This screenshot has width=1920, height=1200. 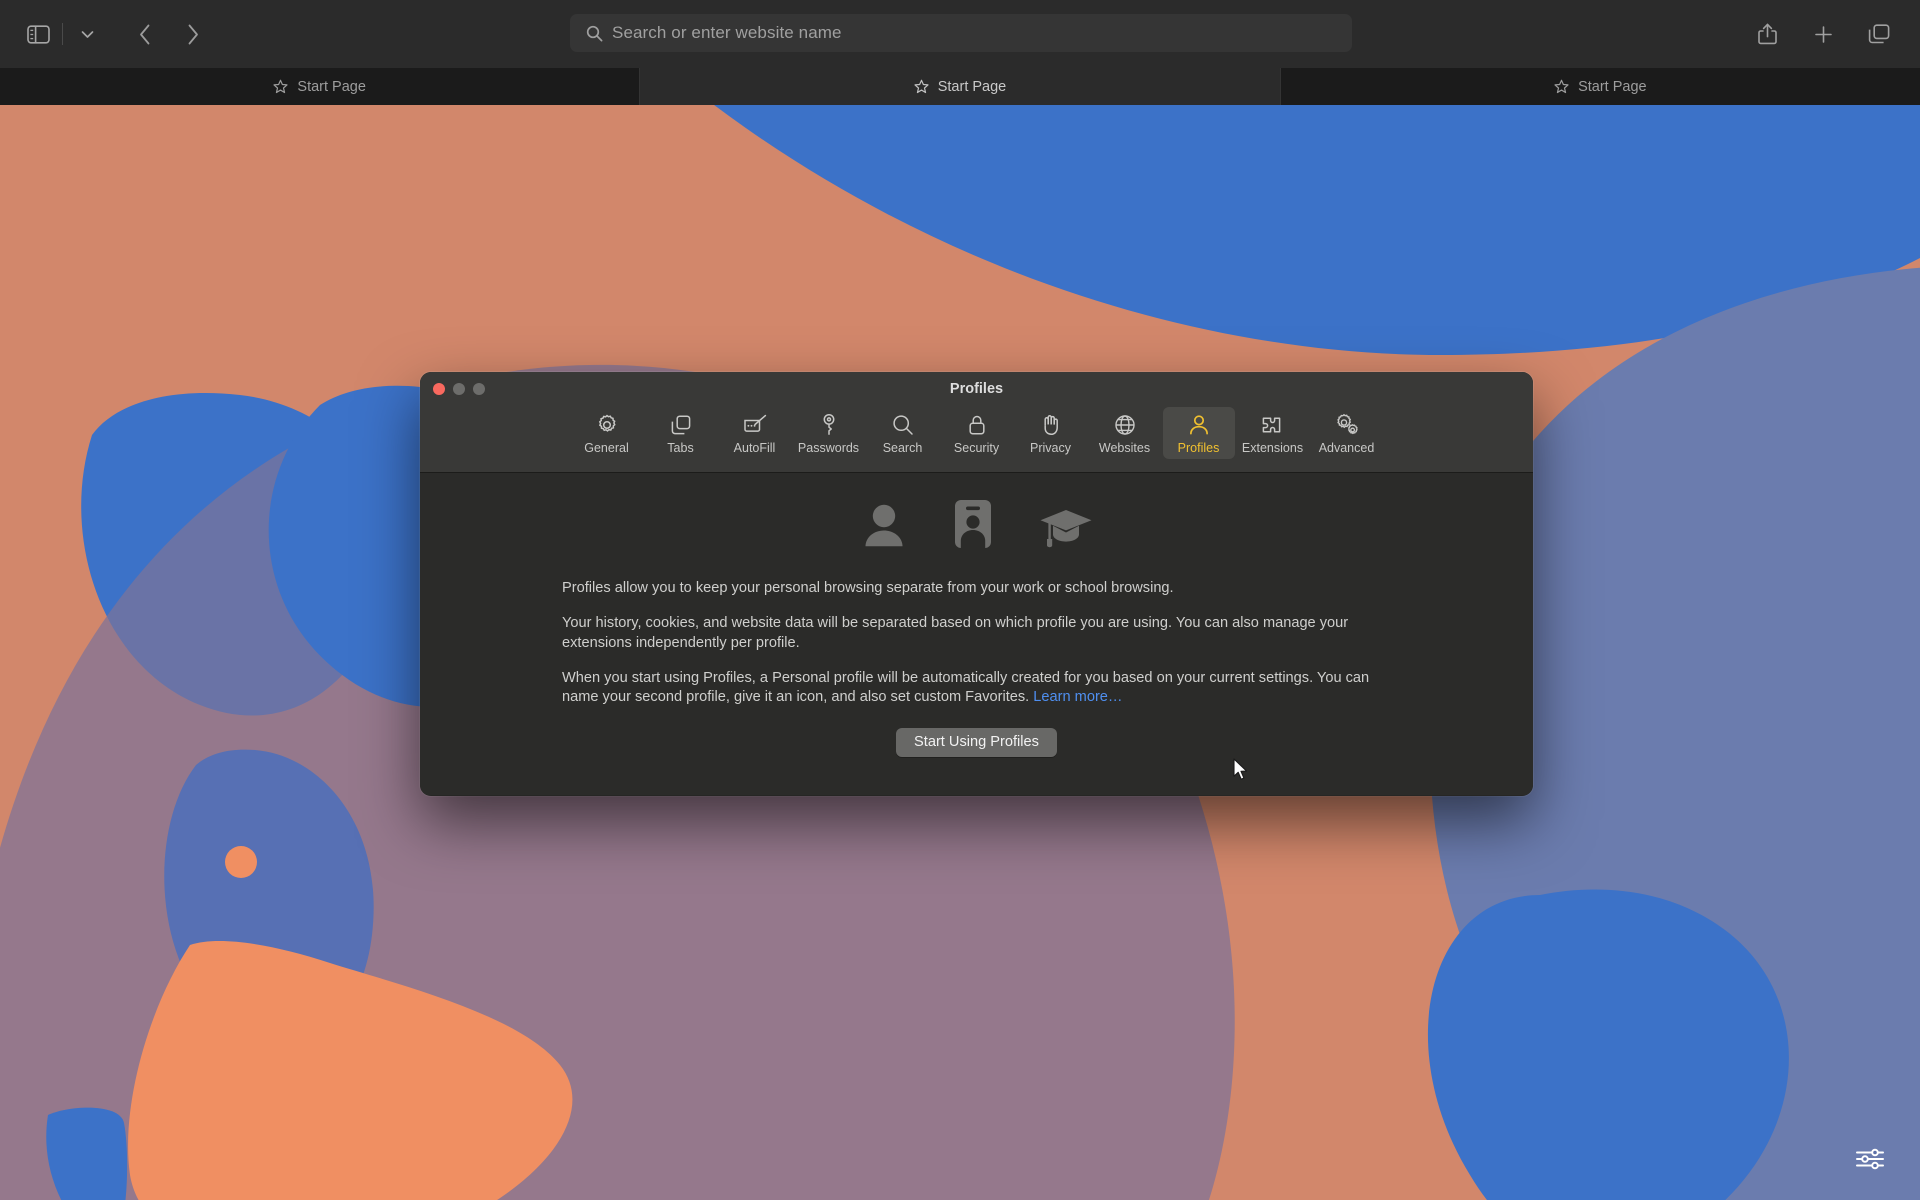 I want to click on profile-hero-icons, so click(x=976, y=526).